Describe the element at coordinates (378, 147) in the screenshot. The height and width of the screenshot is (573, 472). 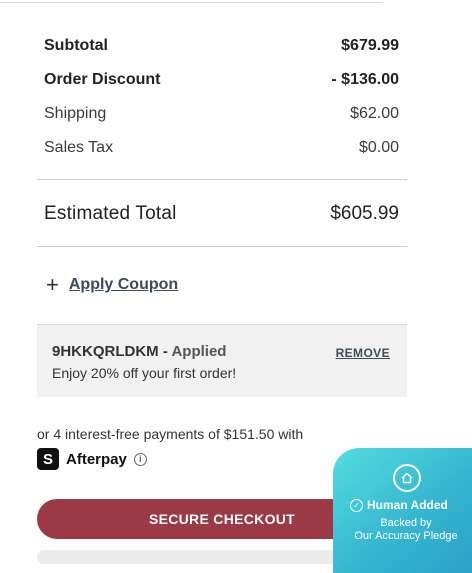
I see `sales-tax-value: $0.00` at that location.